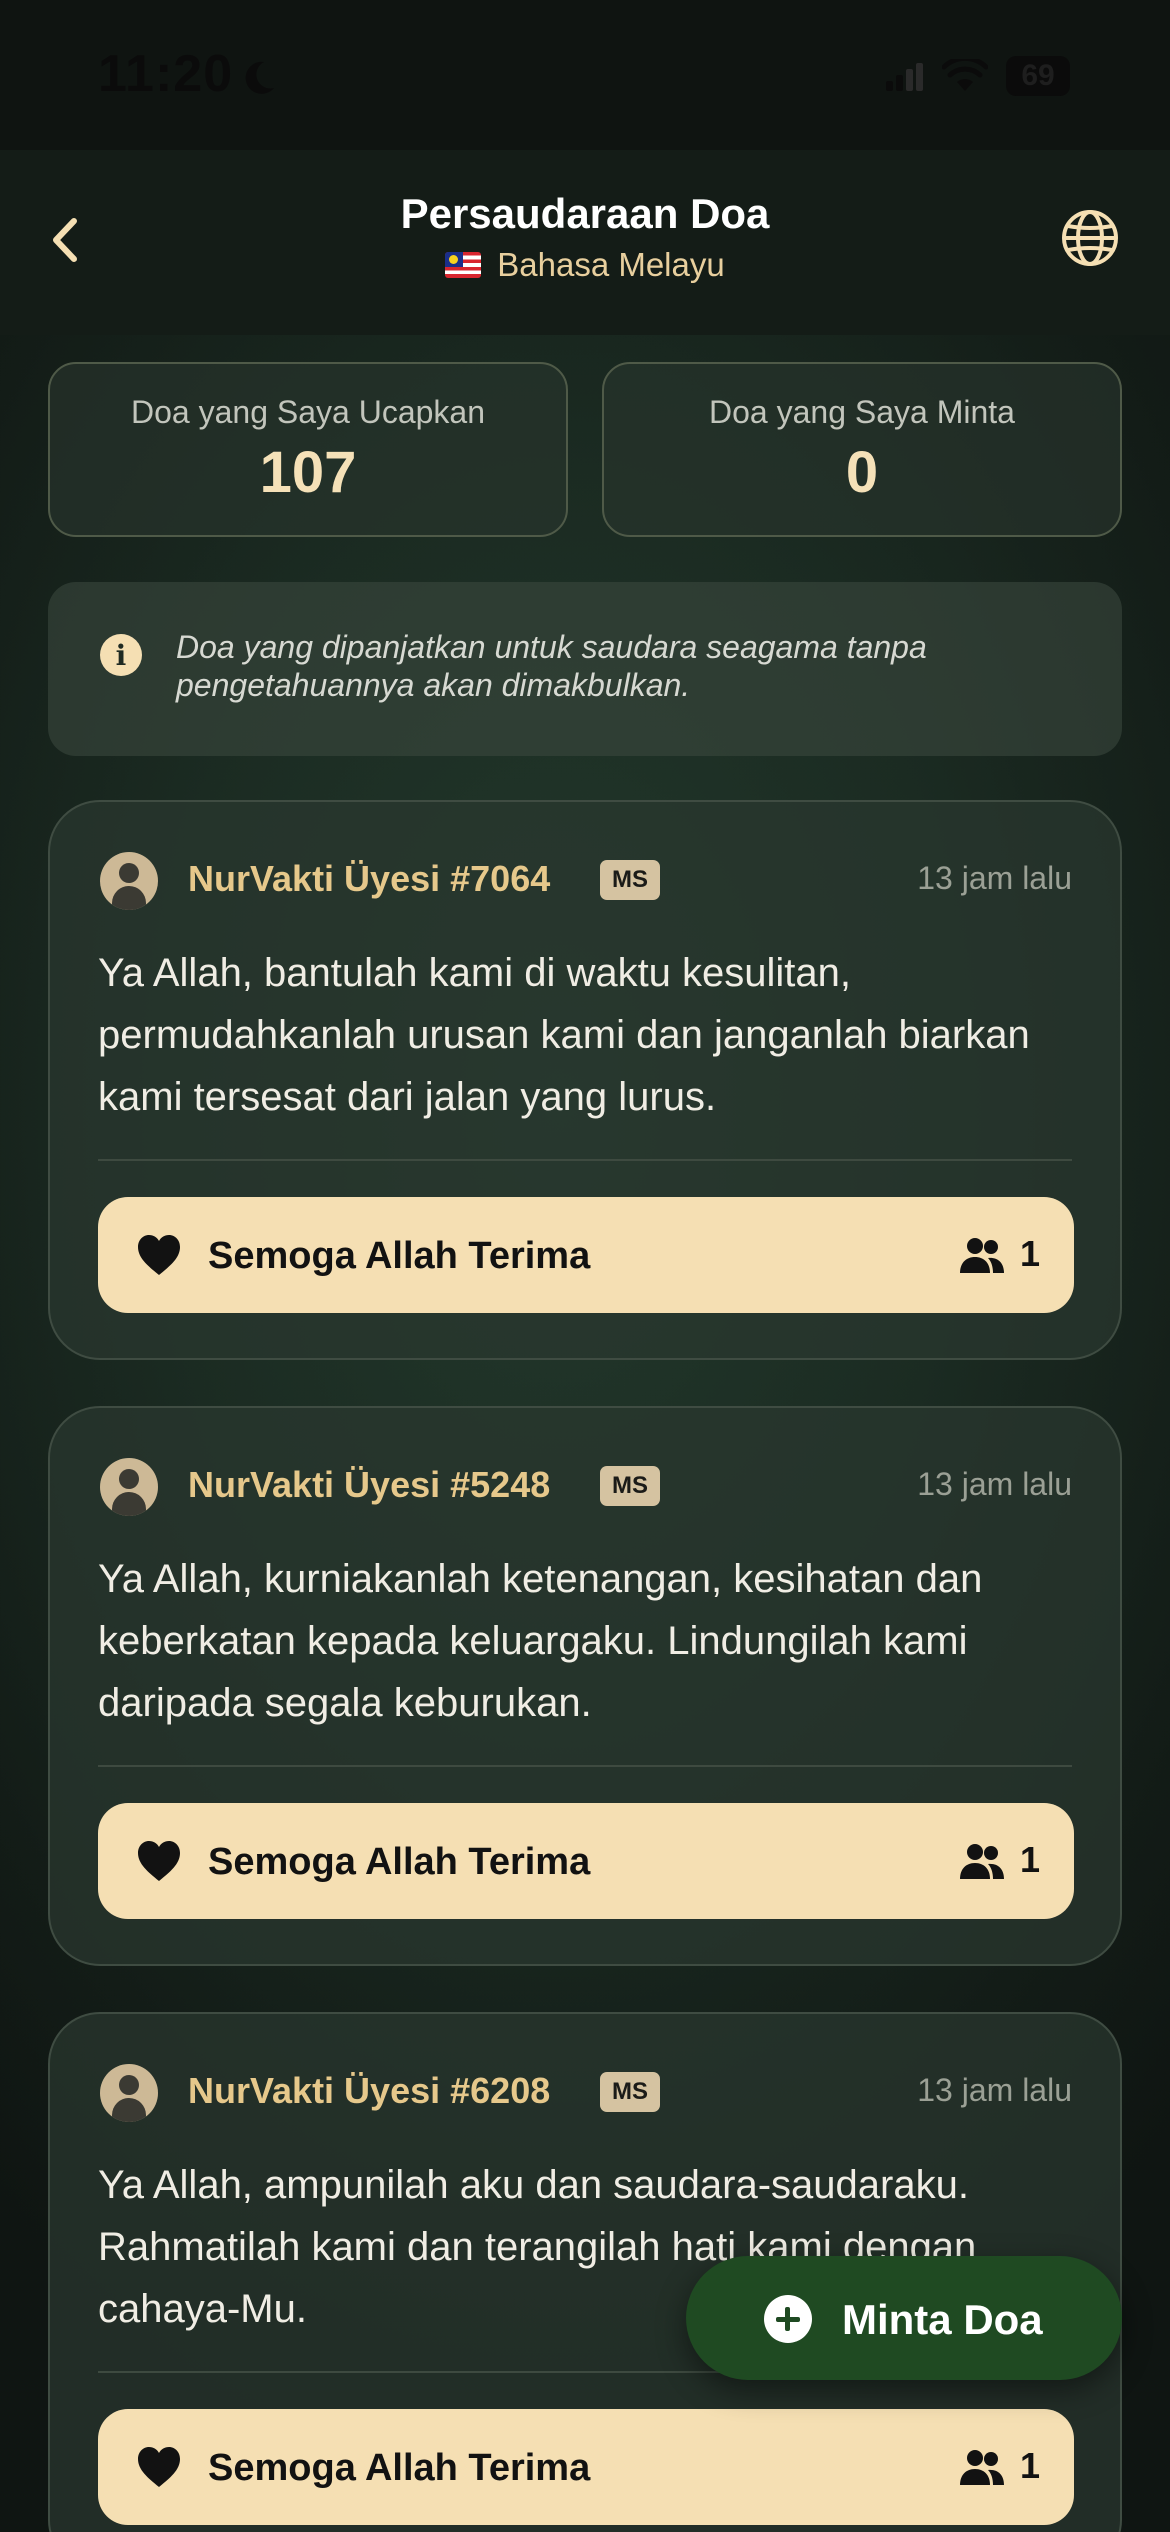 The image size is (1170, 2532). What do you see at coordinates (585, 242) in the screenshot?
I see `app-header: Persaudaraan Doa Bahasa Melayu` at bounding box center [585, 242].